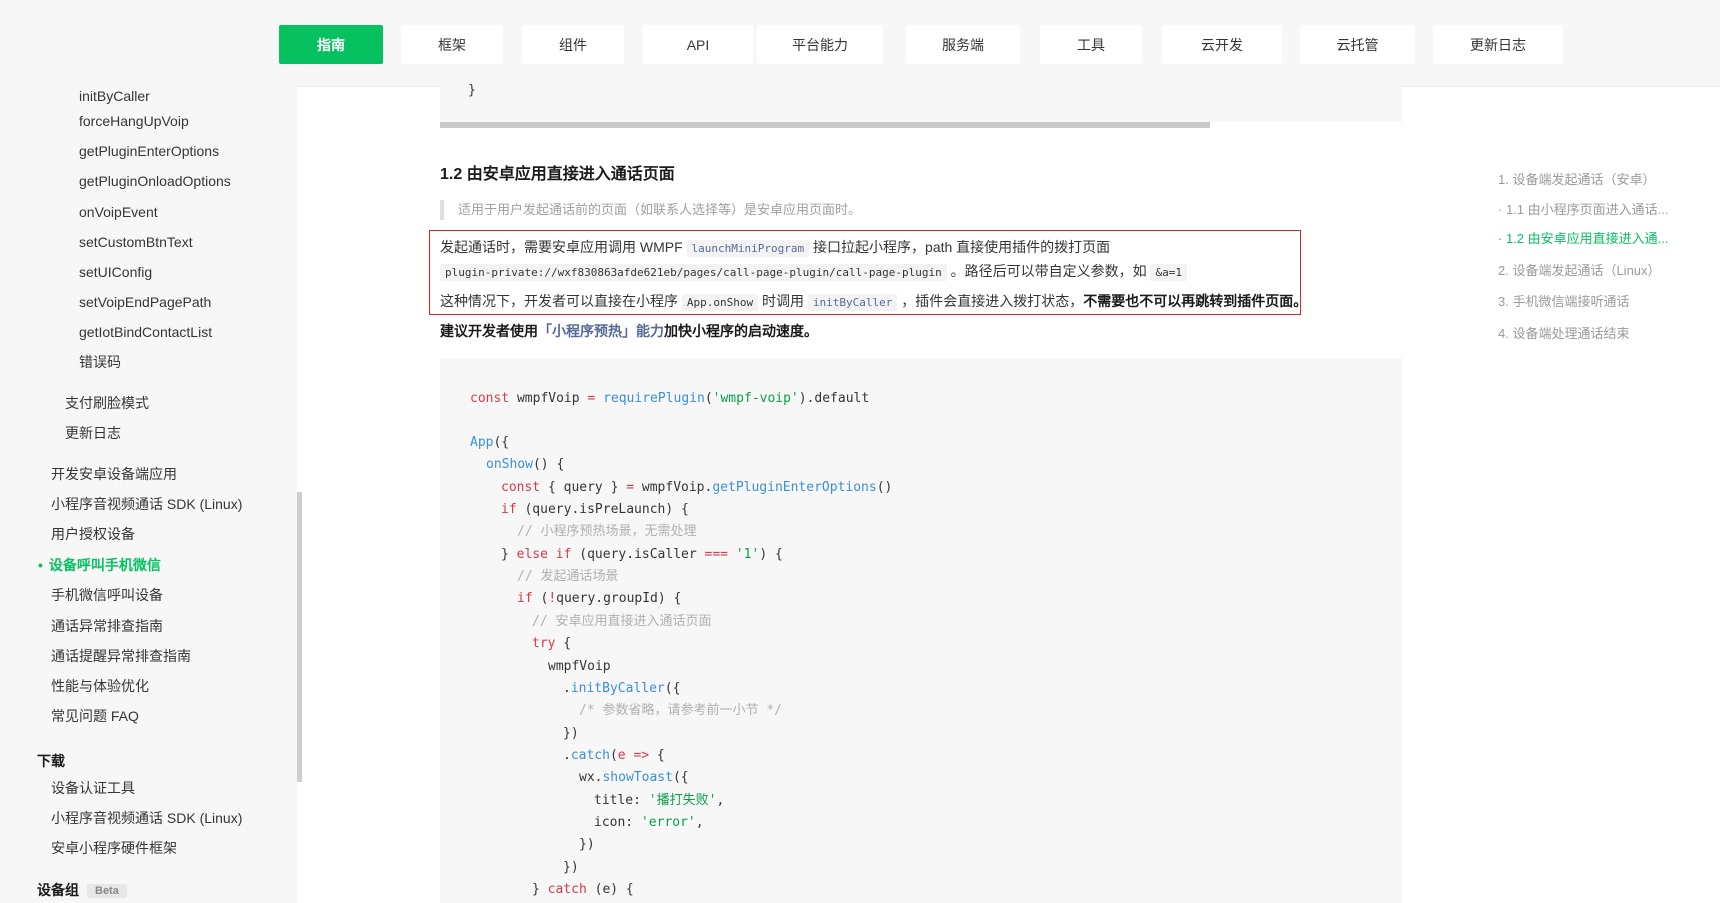 Image resolution: width=1720 pixels, height=903 pixels. What do you see at coordinates (115, 272) in the screenshot?
I see `sidebar-item-setuiconfig: setUIConfig` at bounding box center [115, 272].